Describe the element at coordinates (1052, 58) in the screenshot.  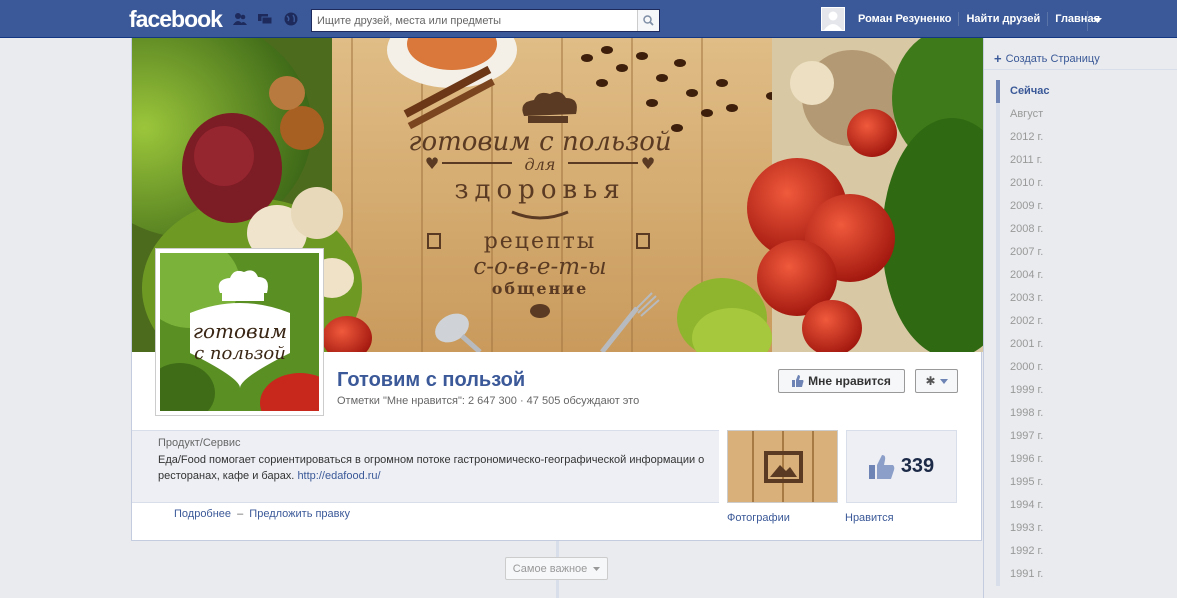
I see `create-page-label: Создать Страницу` at that location.